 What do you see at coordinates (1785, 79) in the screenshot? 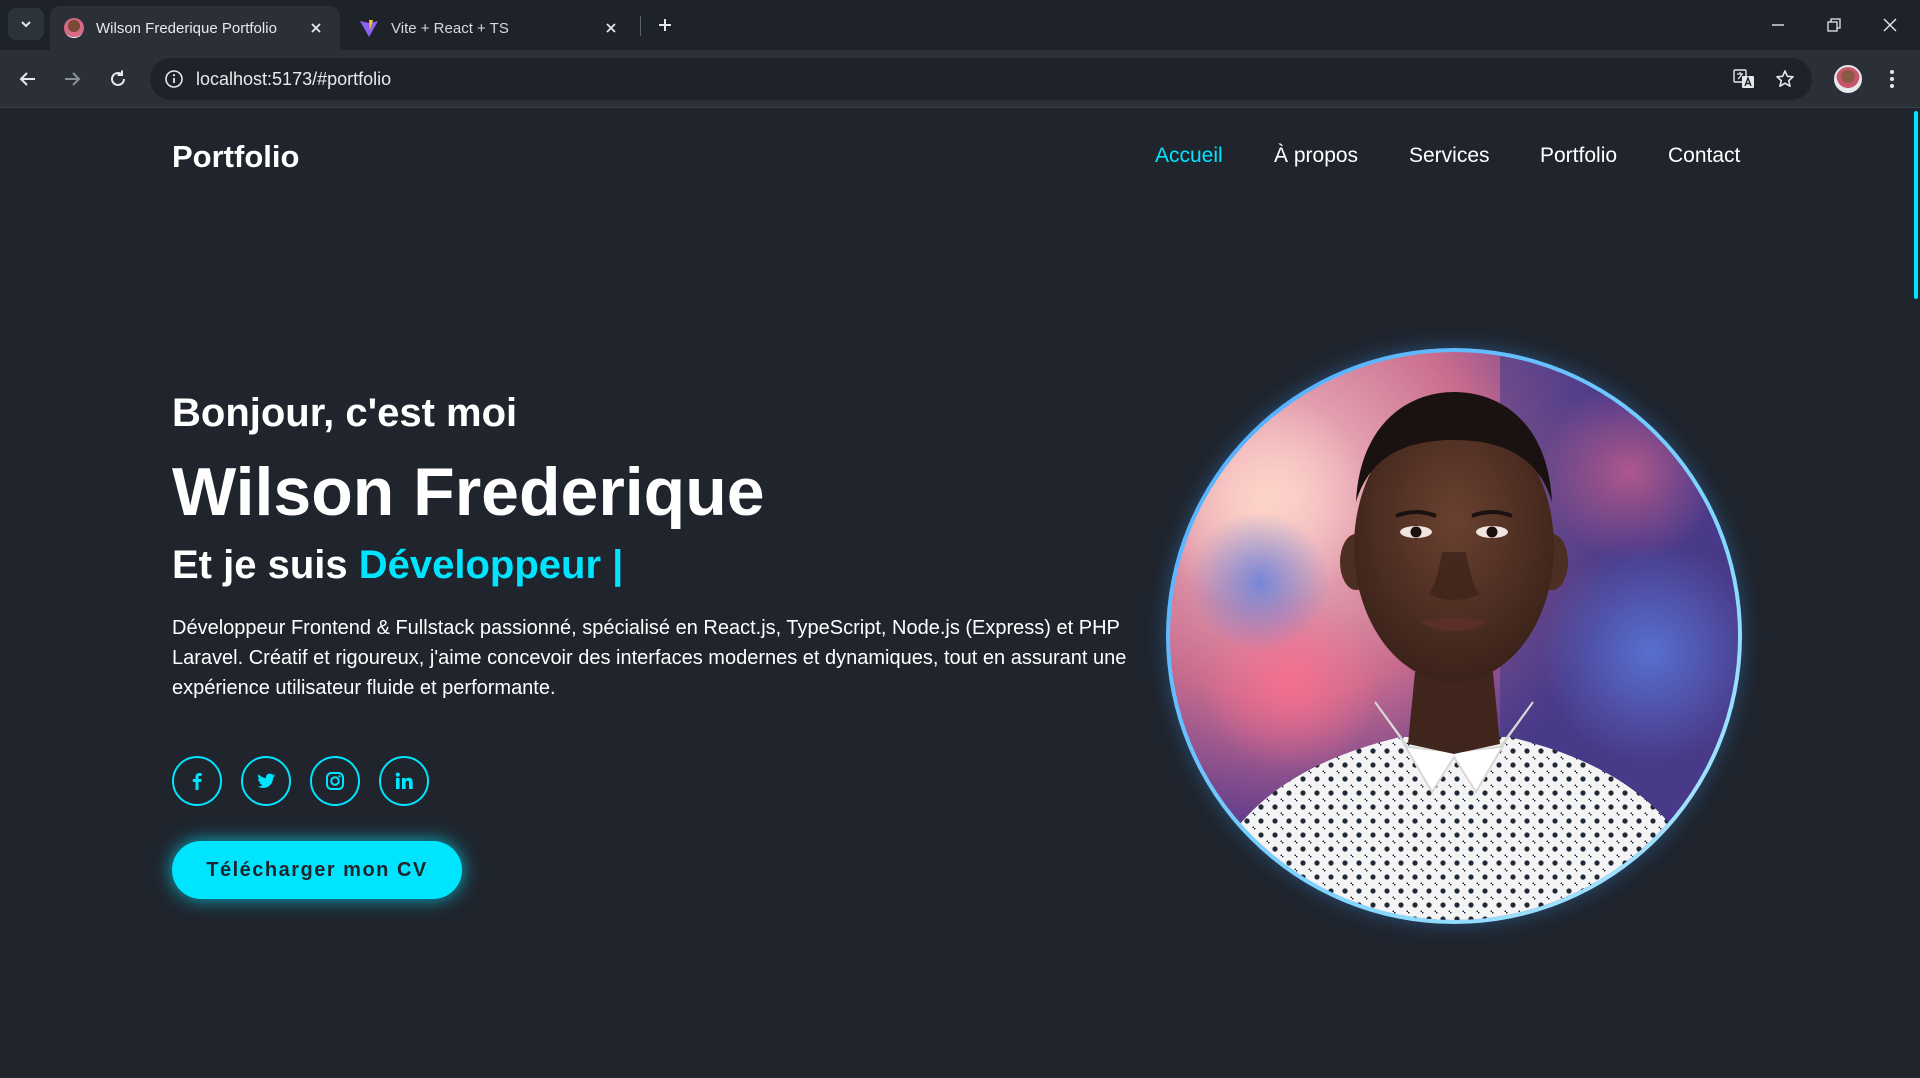
I see `bookmark-star-icon` at bounding box center [1785, 79].